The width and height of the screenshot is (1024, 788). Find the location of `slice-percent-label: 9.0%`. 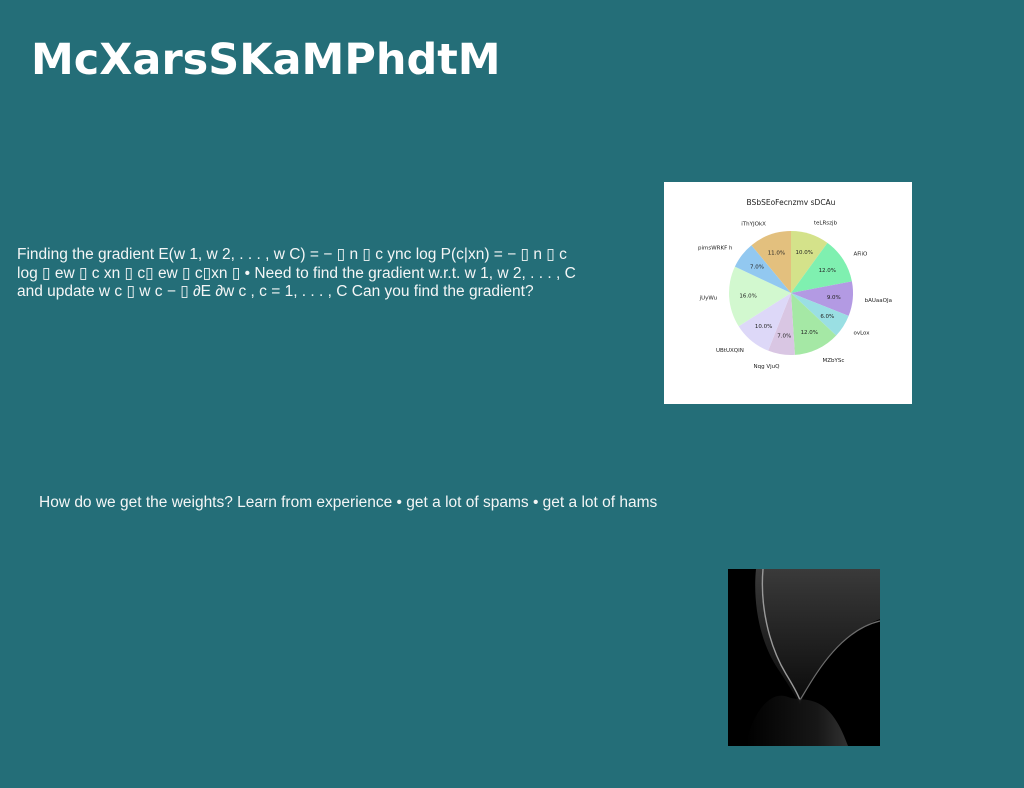

slice-percent-label: 9.0% is located at coordinates (834, 298).